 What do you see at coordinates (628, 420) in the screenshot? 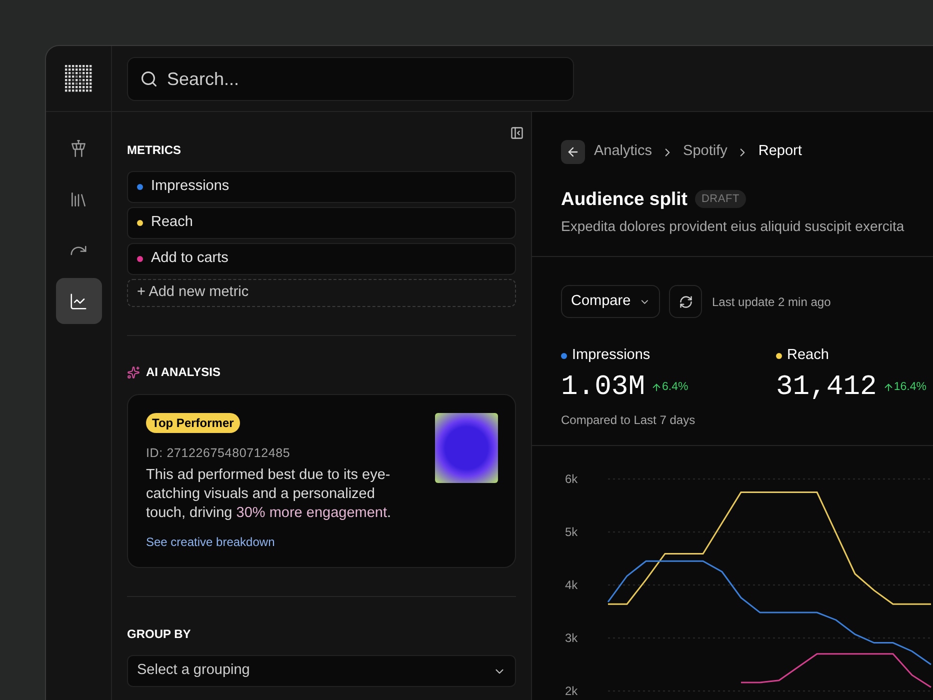
I see `comparison-note: Compared to Last 7 days` at bounding box center [628, 420].